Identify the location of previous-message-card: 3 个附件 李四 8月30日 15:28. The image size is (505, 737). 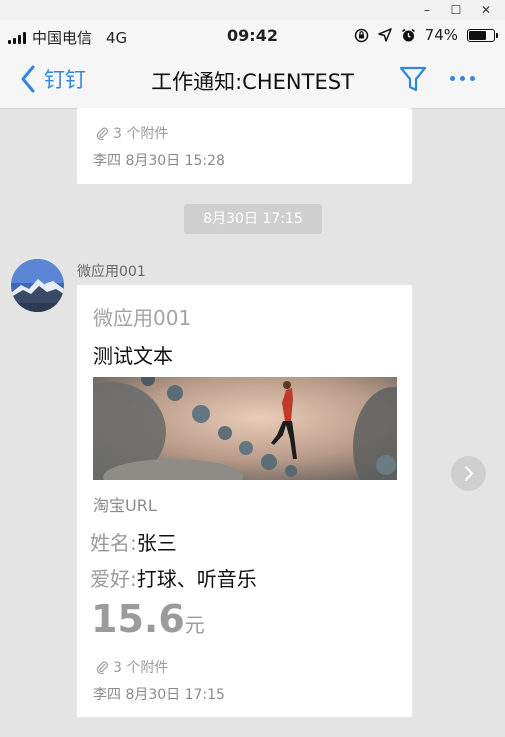
(244, 146).